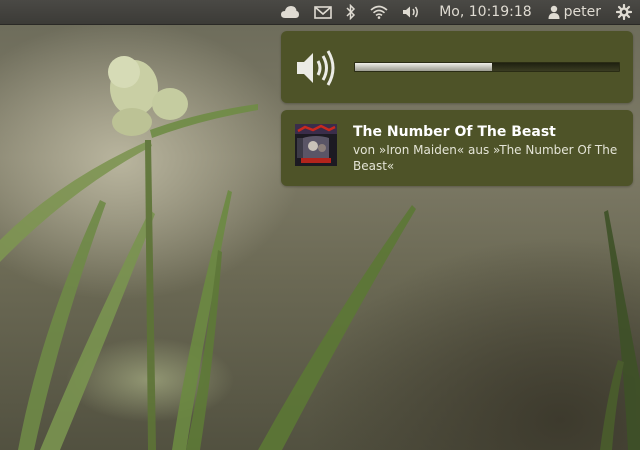 This screenshot has width=640, height=450. Describe the element at coordinates (290, 12) in the screenshot. I see `cloud-icon` at that location.